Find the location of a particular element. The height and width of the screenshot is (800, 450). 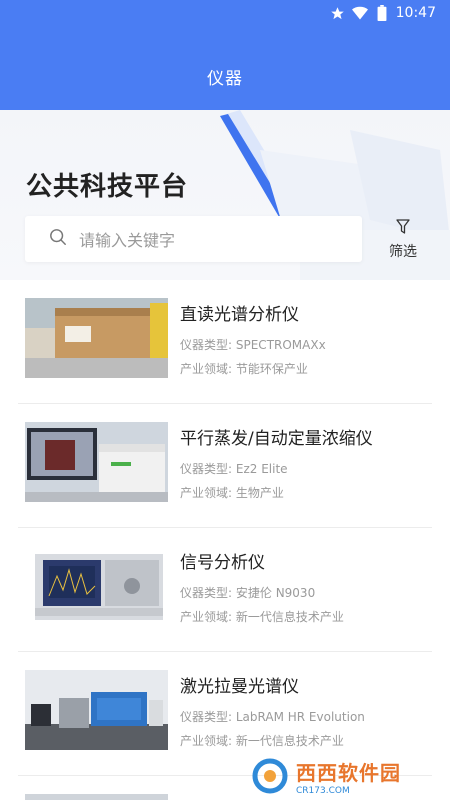

watermark-text: 西西软件园 is located at coordinates (348, 772).